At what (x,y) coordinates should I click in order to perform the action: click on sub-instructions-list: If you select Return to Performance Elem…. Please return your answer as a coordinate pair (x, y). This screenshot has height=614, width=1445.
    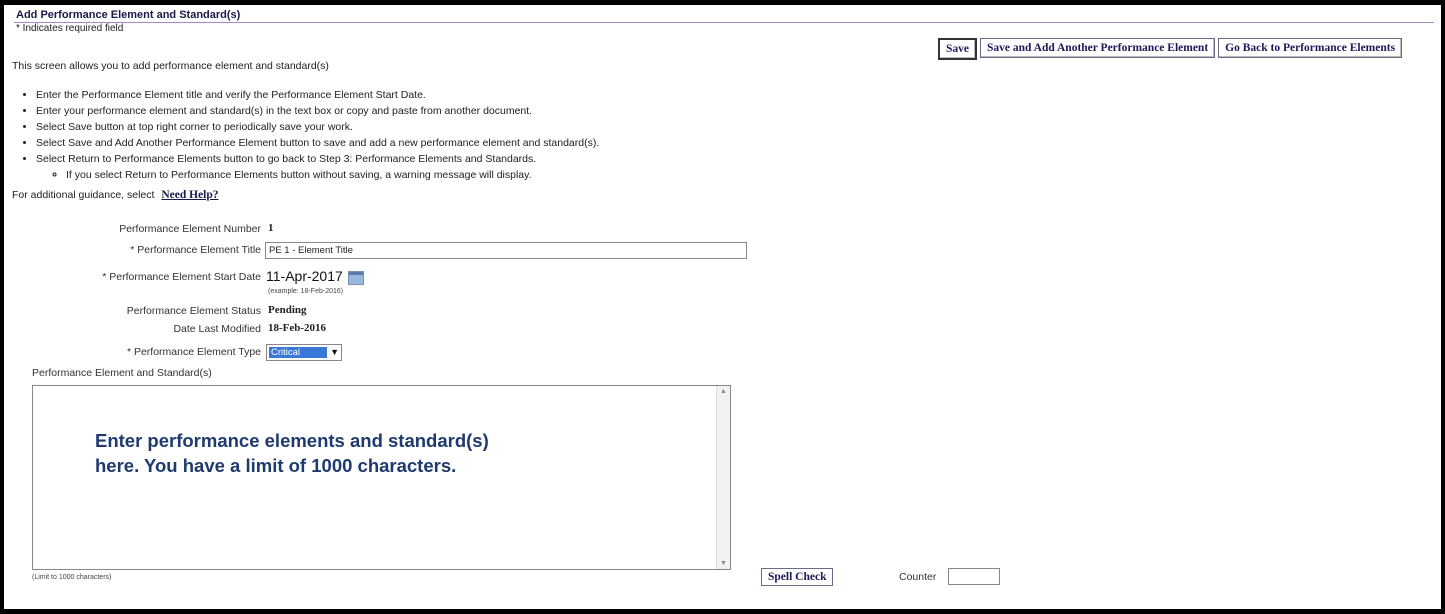
    Looking at the image, I should click on (317, 175).